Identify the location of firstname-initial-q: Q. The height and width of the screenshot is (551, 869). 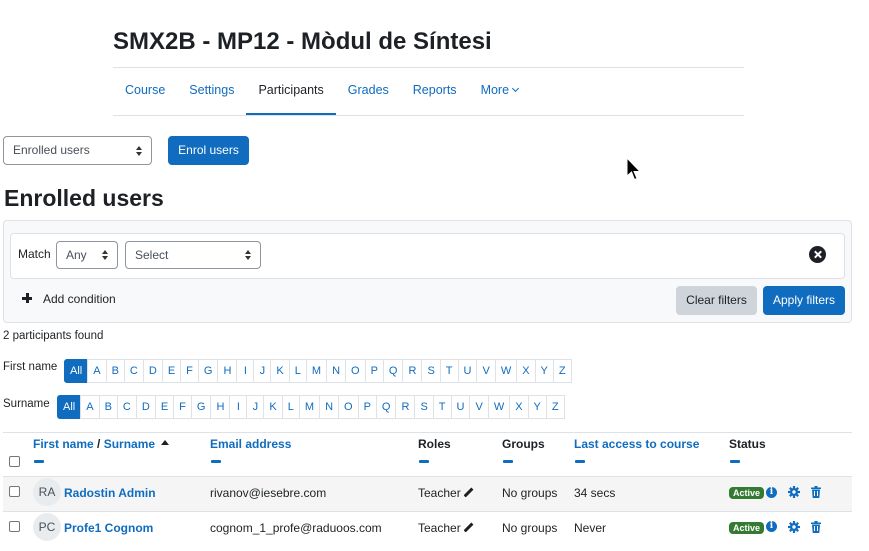
(393, 371).